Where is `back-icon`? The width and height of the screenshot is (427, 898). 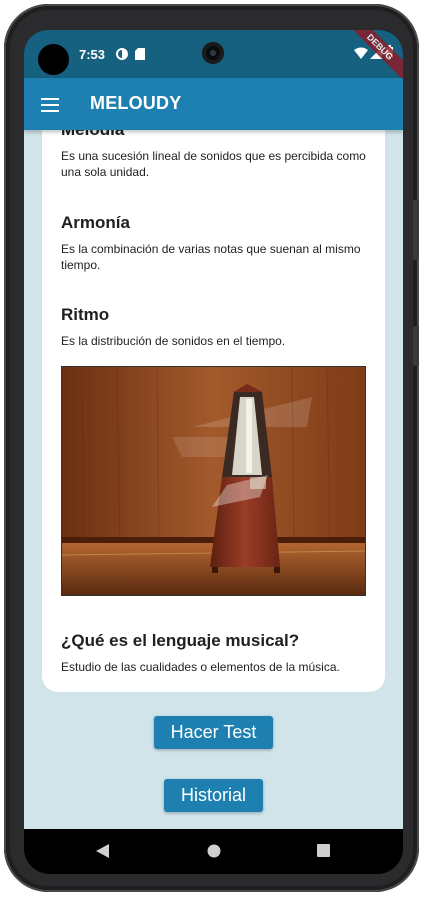
back-icon is located at coordinates (102, 853).